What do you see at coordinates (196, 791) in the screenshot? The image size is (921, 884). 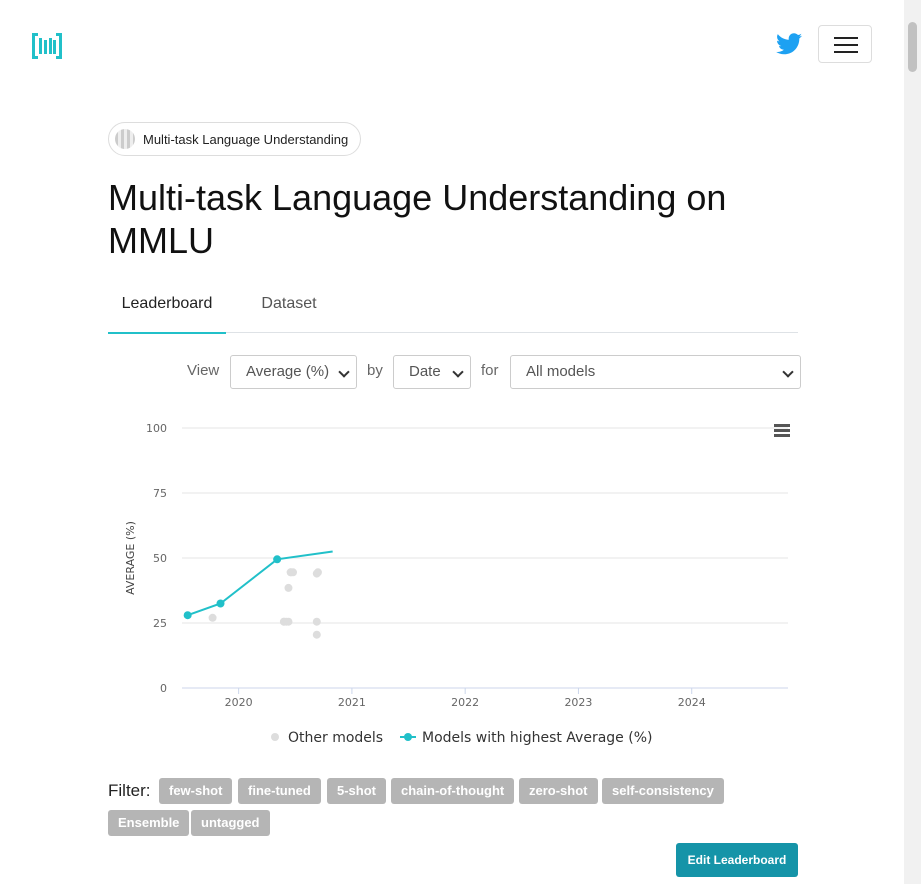 I see `filter-tag-few-shot: few-shot` at bounding box center [196, 791].